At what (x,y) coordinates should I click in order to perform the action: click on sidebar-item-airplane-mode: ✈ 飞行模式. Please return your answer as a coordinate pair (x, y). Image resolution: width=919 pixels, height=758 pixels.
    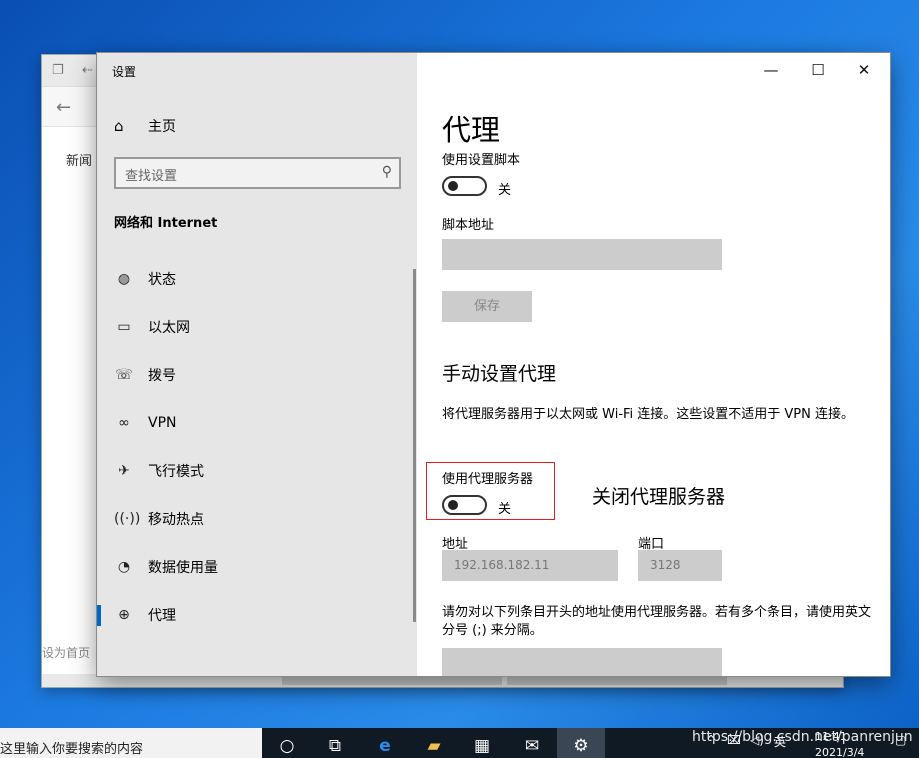
    Looking at the image, I should click on (255, 471).